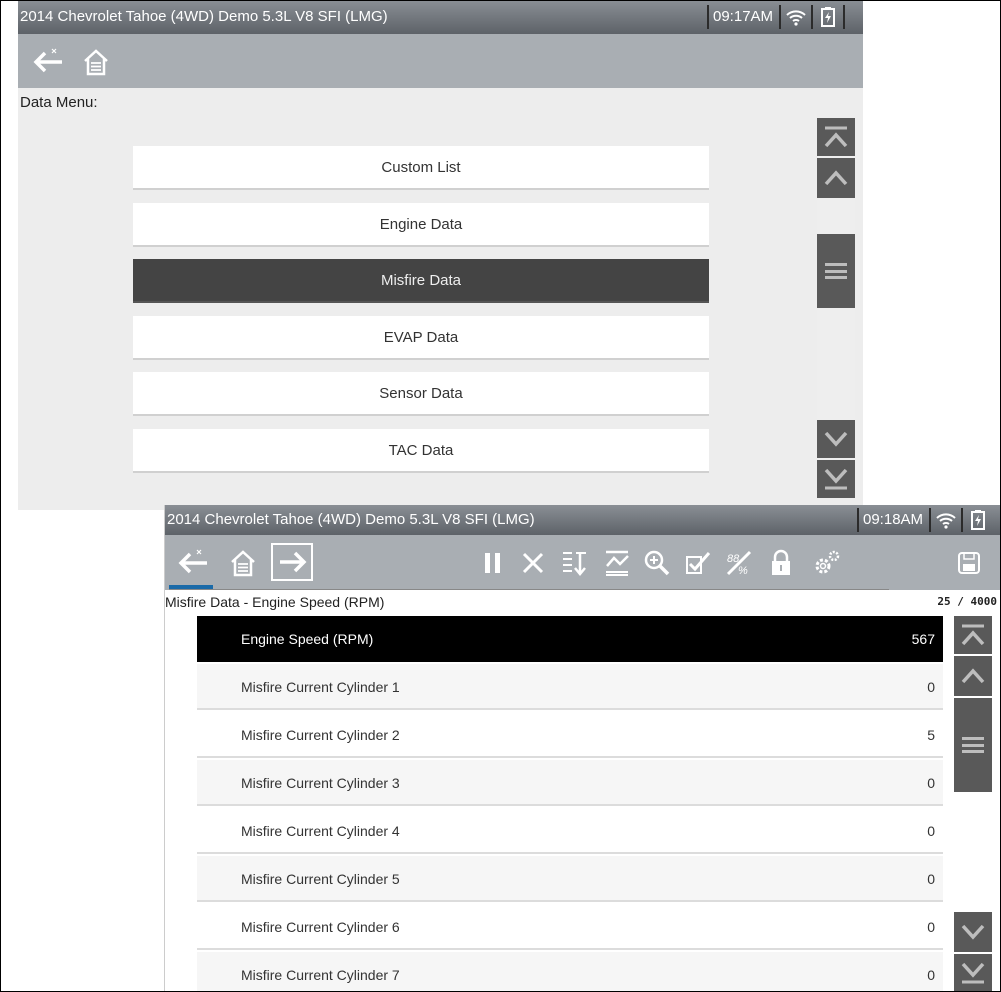 Image resolution: width=1001 pixels, height=992 pixels. I want to click on table-row: Misfire Current Cylinder 3 0, so click(570, 783).